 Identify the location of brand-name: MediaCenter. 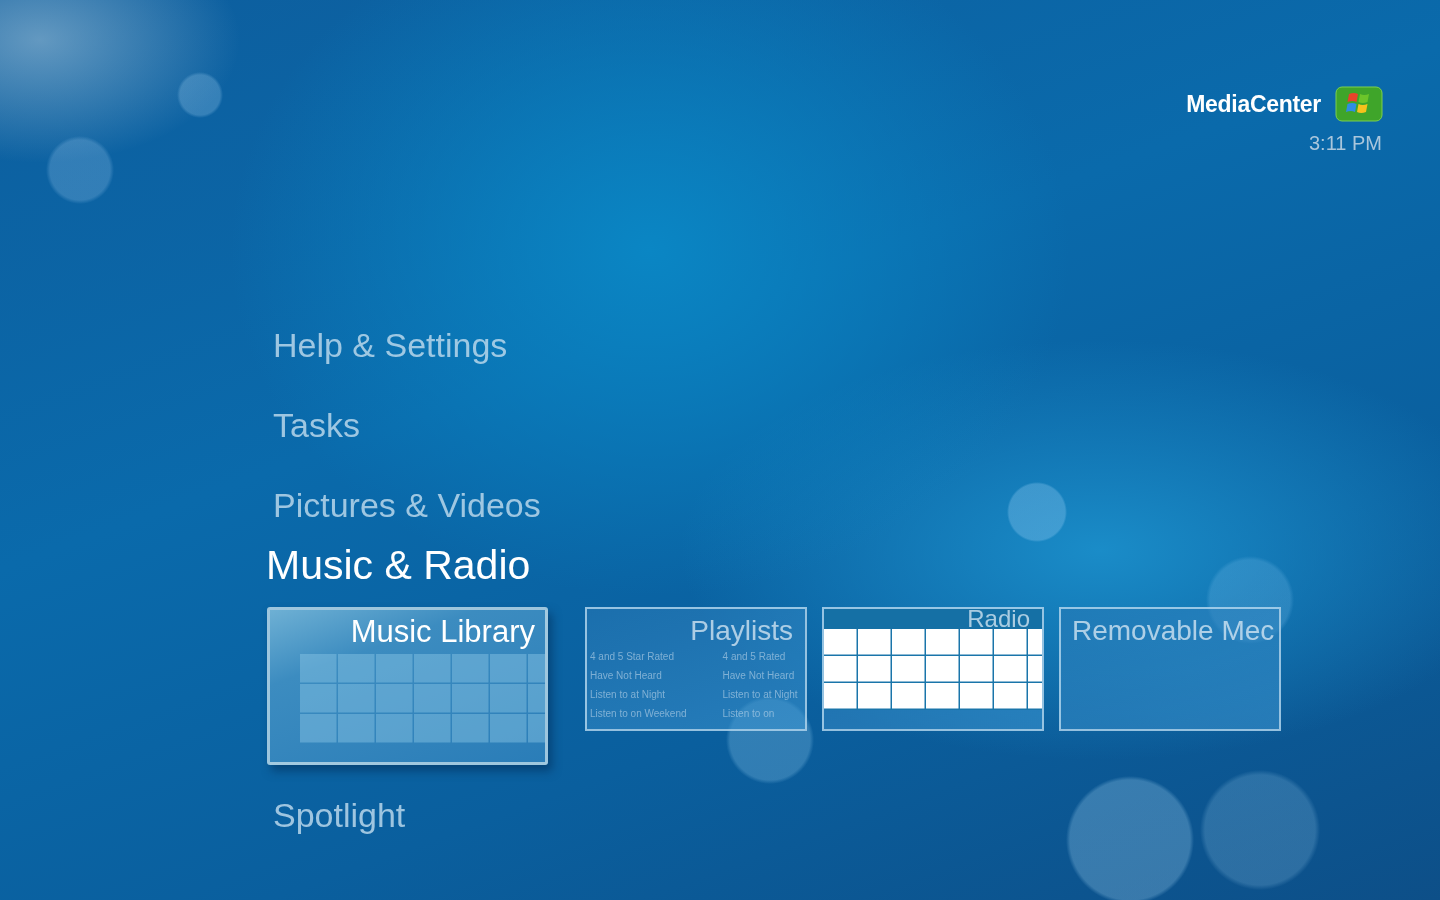
(1253, 104).